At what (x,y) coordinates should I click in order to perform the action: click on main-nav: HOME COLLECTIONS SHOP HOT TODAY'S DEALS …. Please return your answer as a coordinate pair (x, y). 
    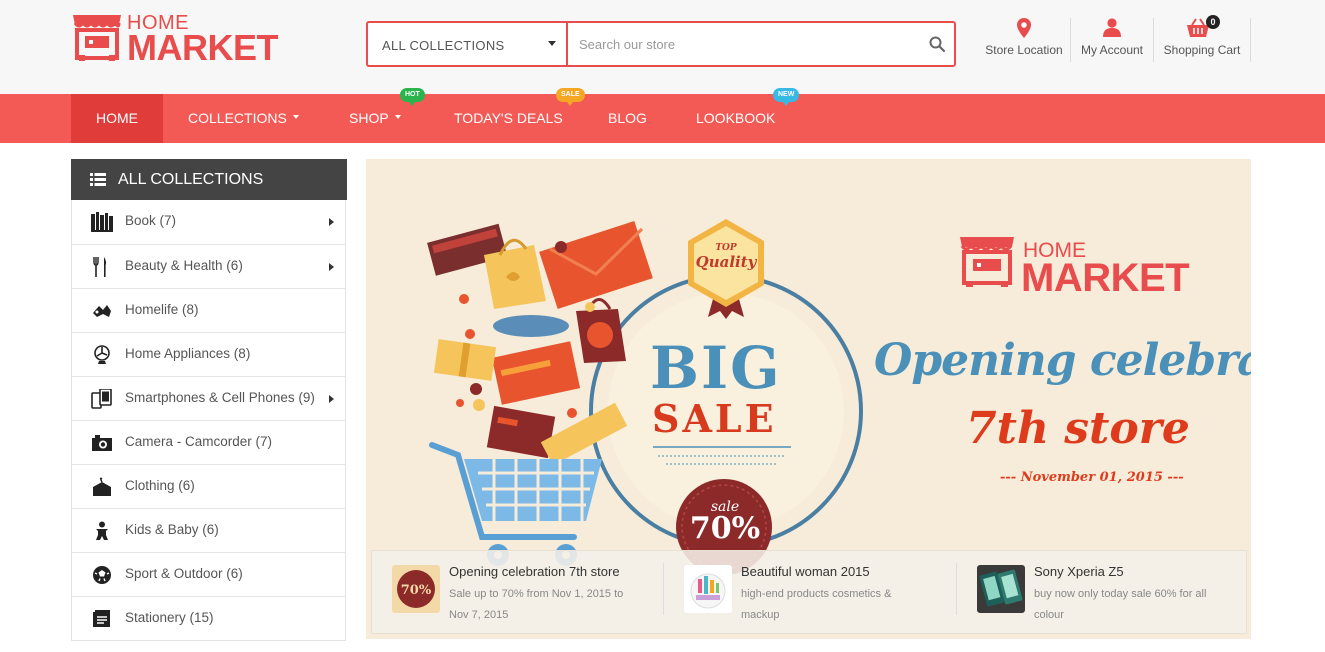
    Looking at the image, I should click on (662, 115).